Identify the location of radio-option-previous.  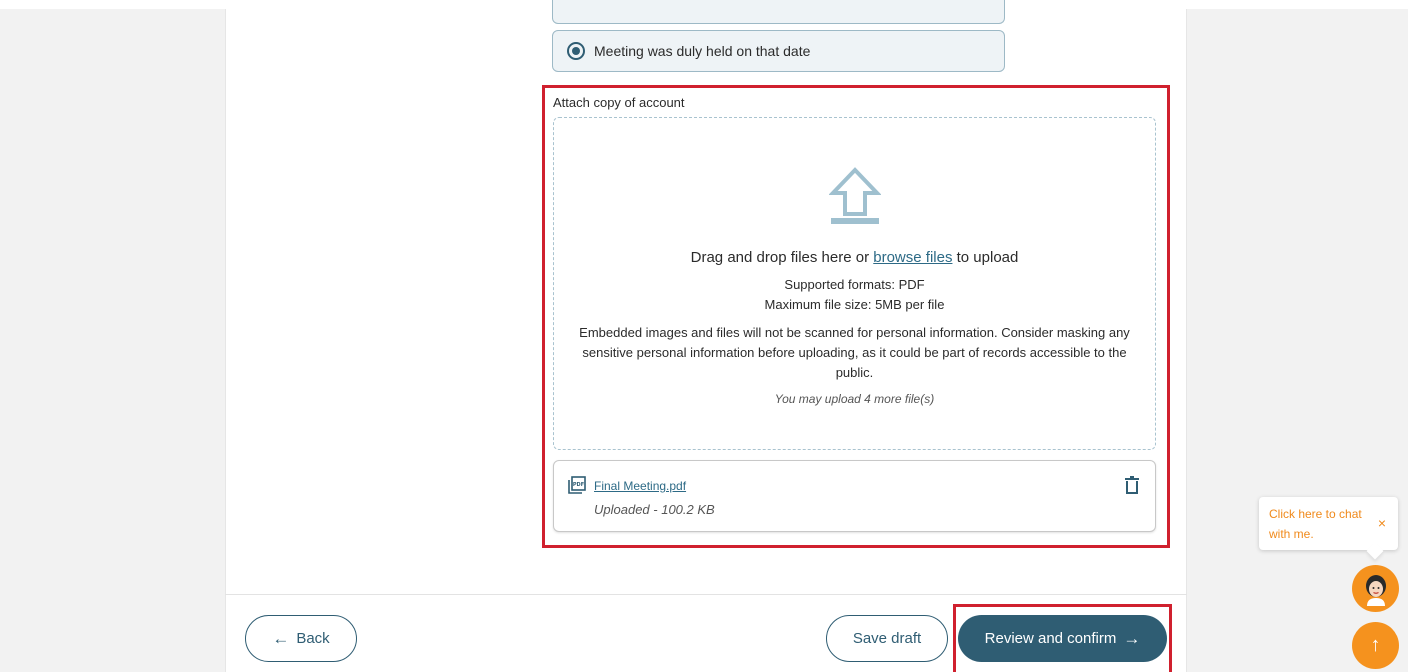
(778, 12).